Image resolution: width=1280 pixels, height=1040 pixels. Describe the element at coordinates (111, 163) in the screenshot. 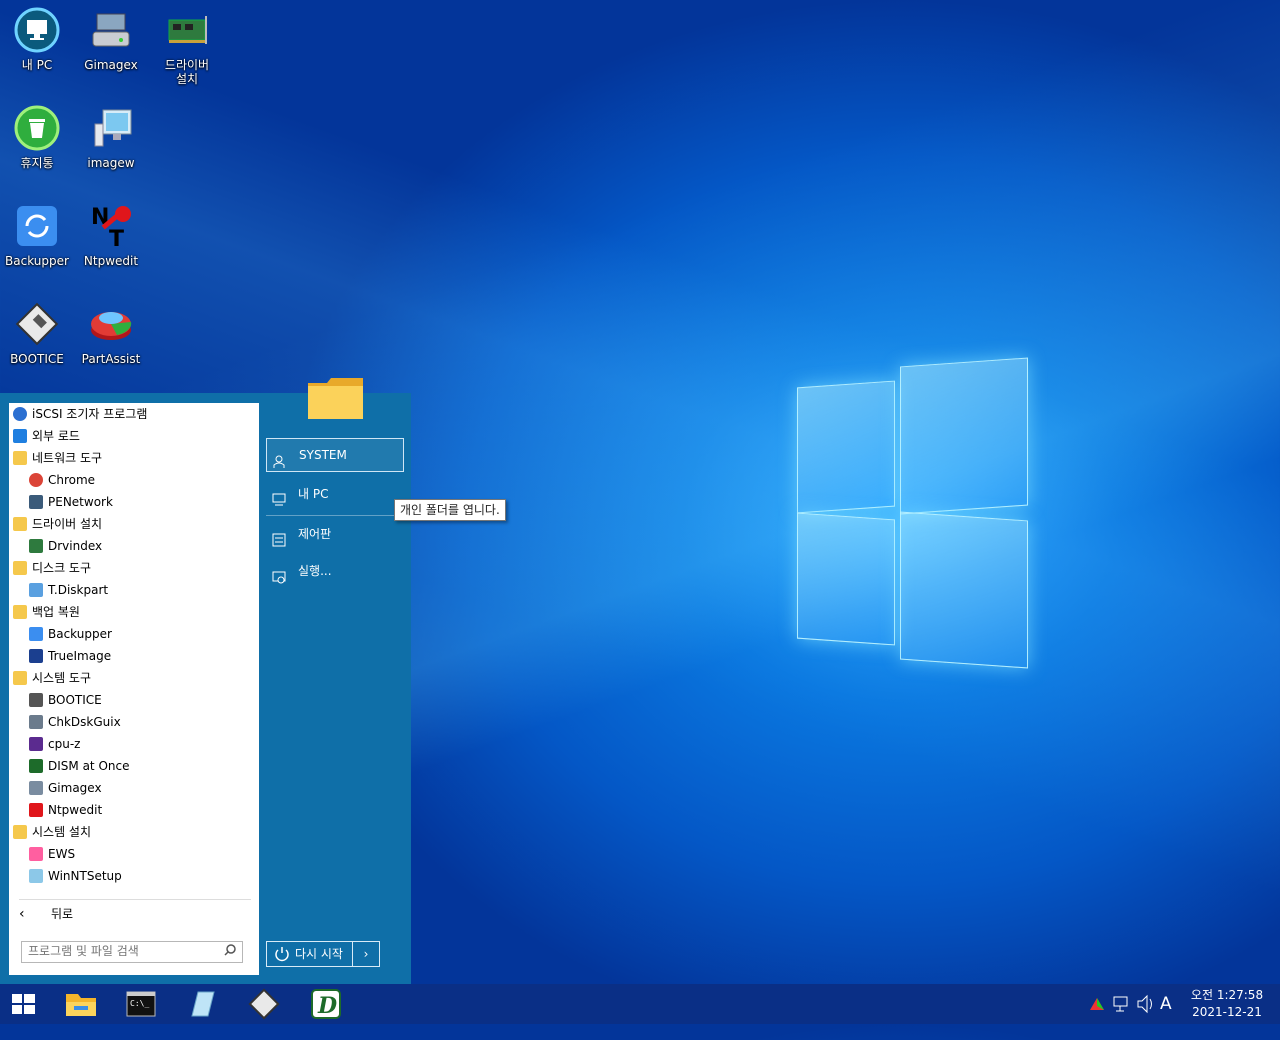

I see `desktop-icon-label: imagew` at that location.